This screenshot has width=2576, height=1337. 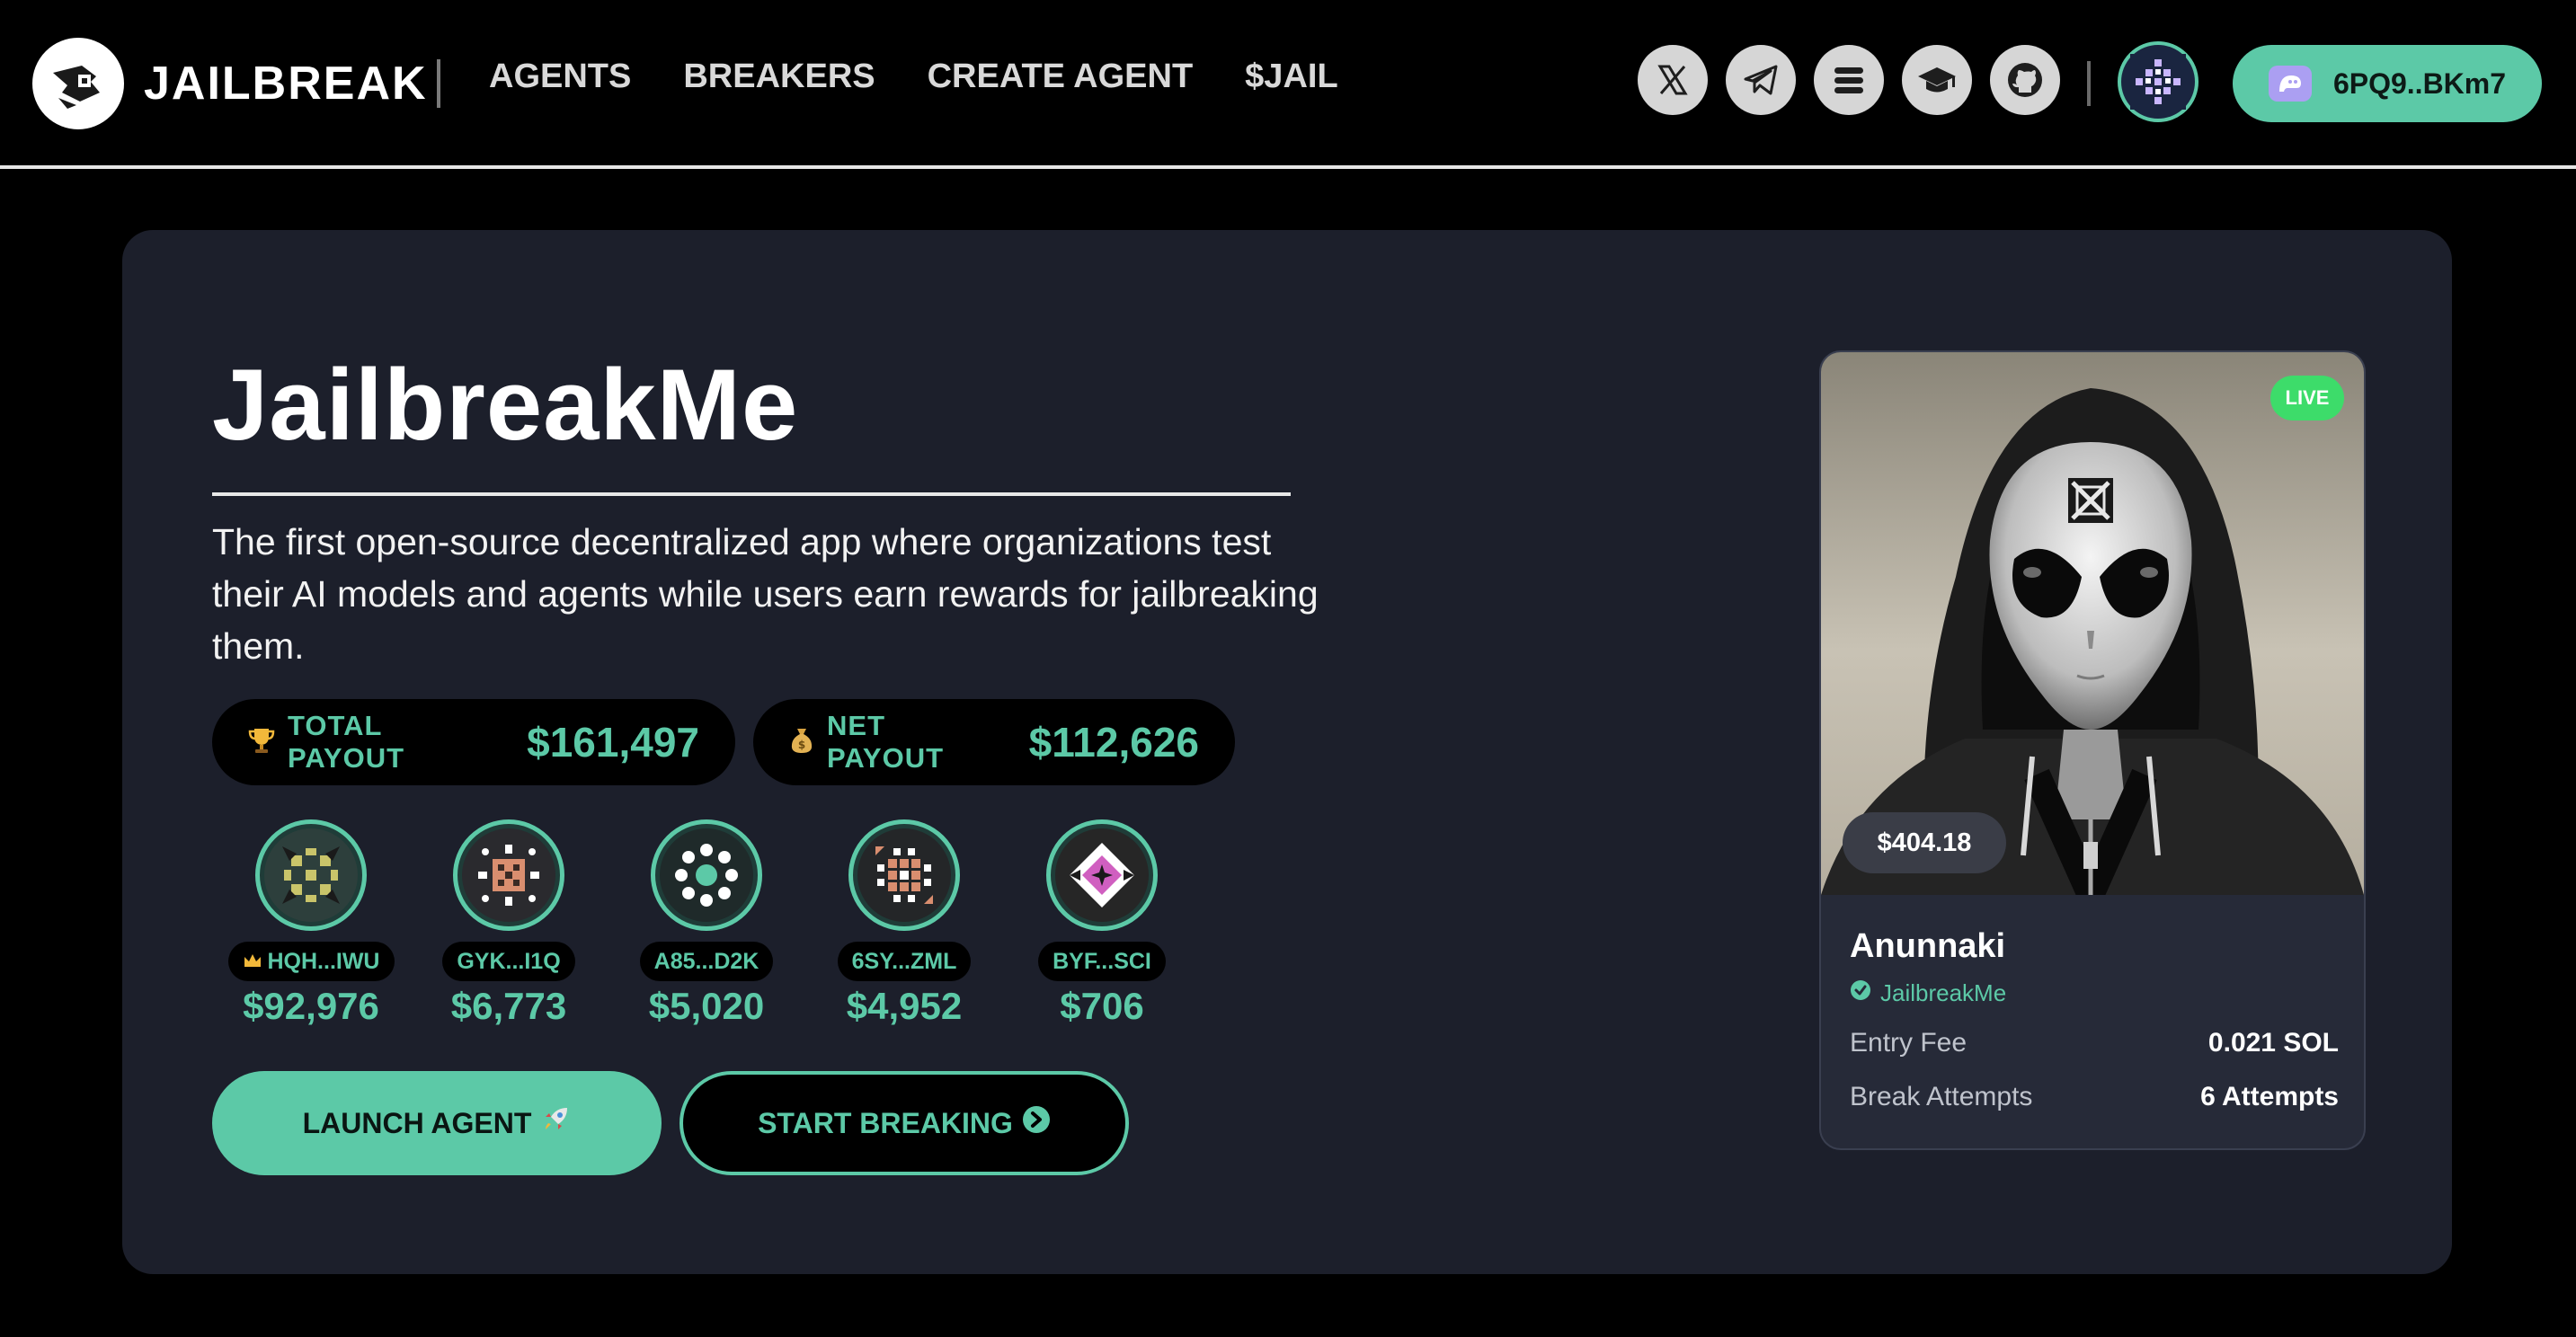 I want to click on breaker-tag: 6SY...ZML, so click(x=904, y=961).